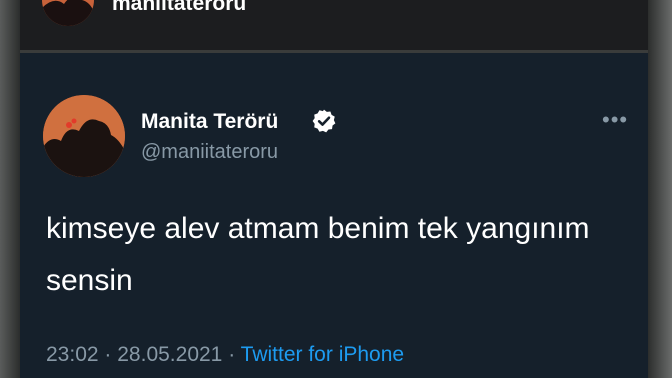  What do you see at coordinates (324, 121) in the screenshot?
I see `verified-badge-icon` at bounding box center [324, 121].